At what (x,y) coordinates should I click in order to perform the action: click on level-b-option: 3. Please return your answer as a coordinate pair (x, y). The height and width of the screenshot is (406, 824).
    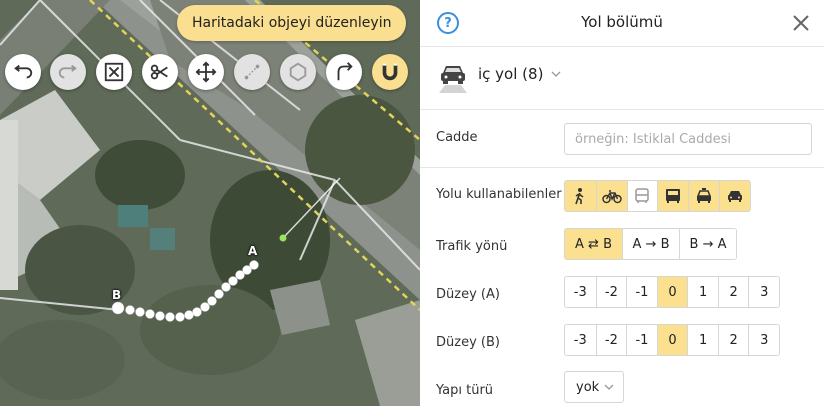
    Looking at the image, I should click on (763, 340).